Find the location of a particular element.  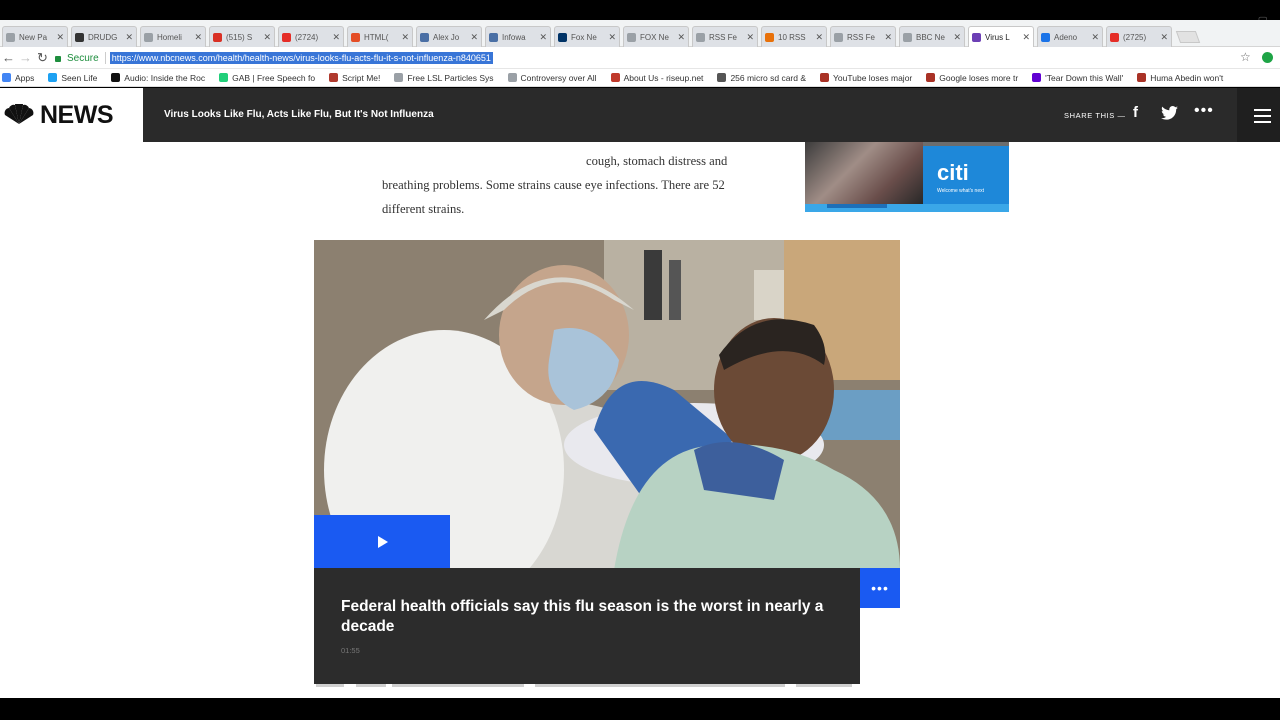

facebook-icon: f is located at coordinates (1135, 112).